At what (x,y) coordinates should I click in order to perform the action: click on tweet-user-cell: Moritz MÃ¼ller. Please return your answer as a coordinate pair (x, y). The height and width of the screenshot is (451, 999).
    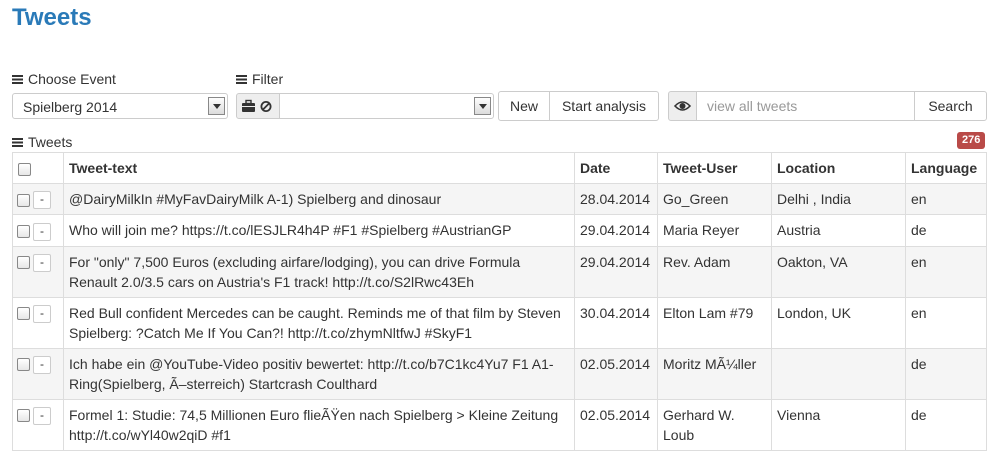
    Looking at the image, I should click on (714, 373).